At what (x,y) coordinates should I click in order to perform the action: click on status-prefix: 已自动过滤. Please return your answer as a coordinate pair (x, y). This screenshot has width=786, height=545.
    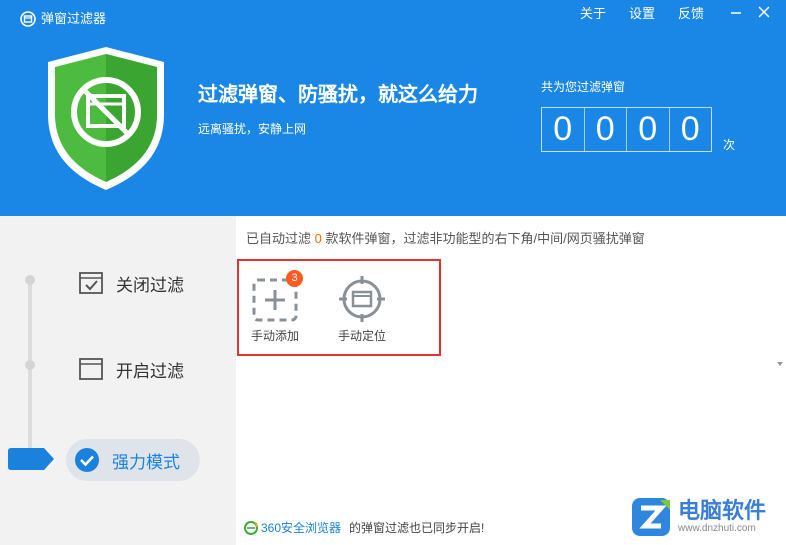
    Looking at the image, I should click on (279, 238).